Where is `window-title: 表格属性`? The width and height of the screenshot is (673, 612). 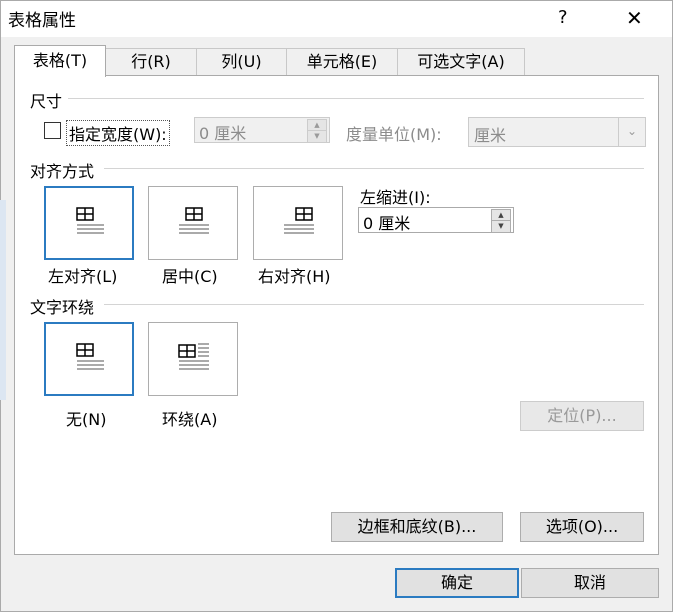
window-title: 表格属性 is located at coordinates (42, 21).